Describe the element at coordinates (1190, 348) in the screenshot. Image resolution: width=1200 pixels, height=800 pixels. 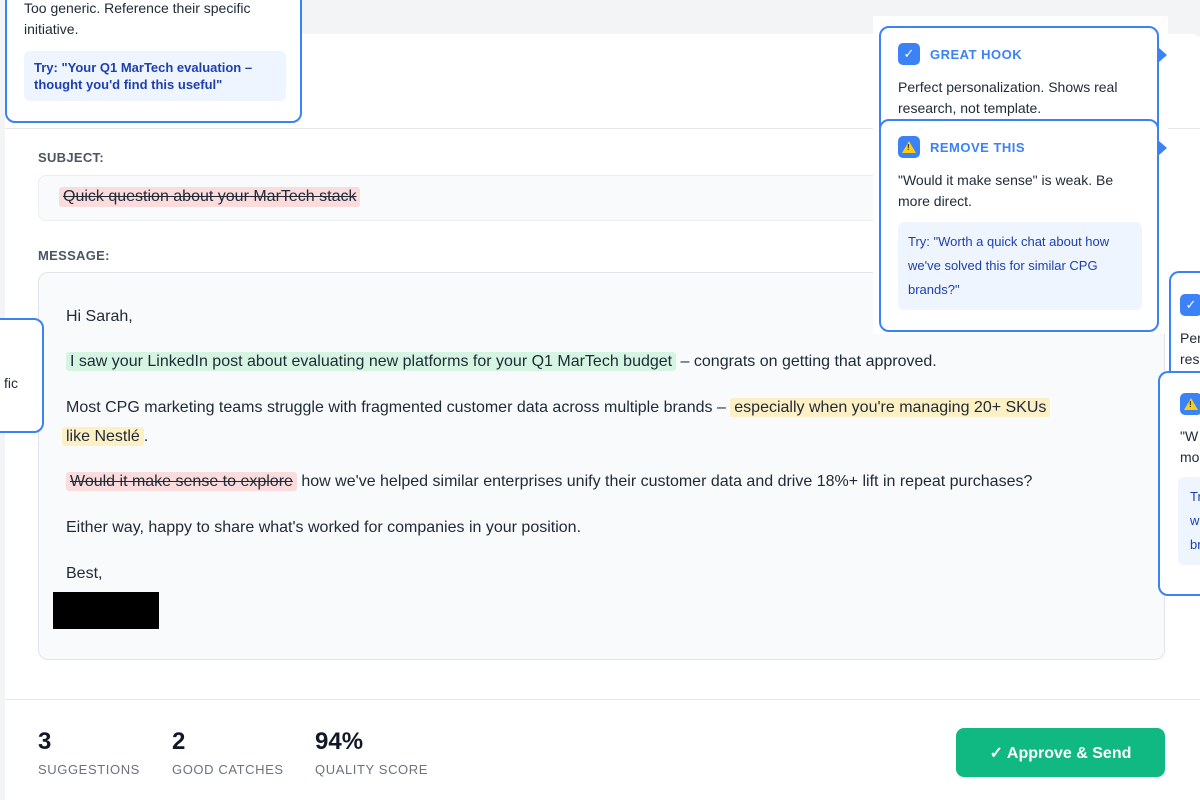
I see `callout-right-partial-1-body: Per res` at that location.